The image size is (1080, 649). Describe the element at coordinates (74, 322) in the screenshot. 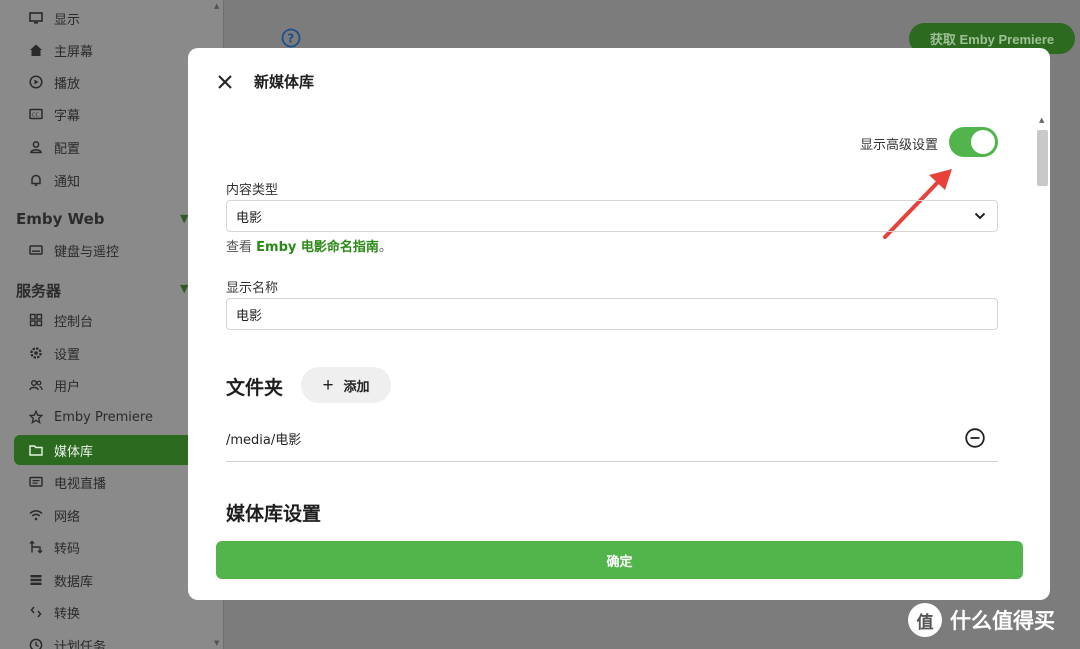

I see `sidebar-item-label: 控制台` at that location.